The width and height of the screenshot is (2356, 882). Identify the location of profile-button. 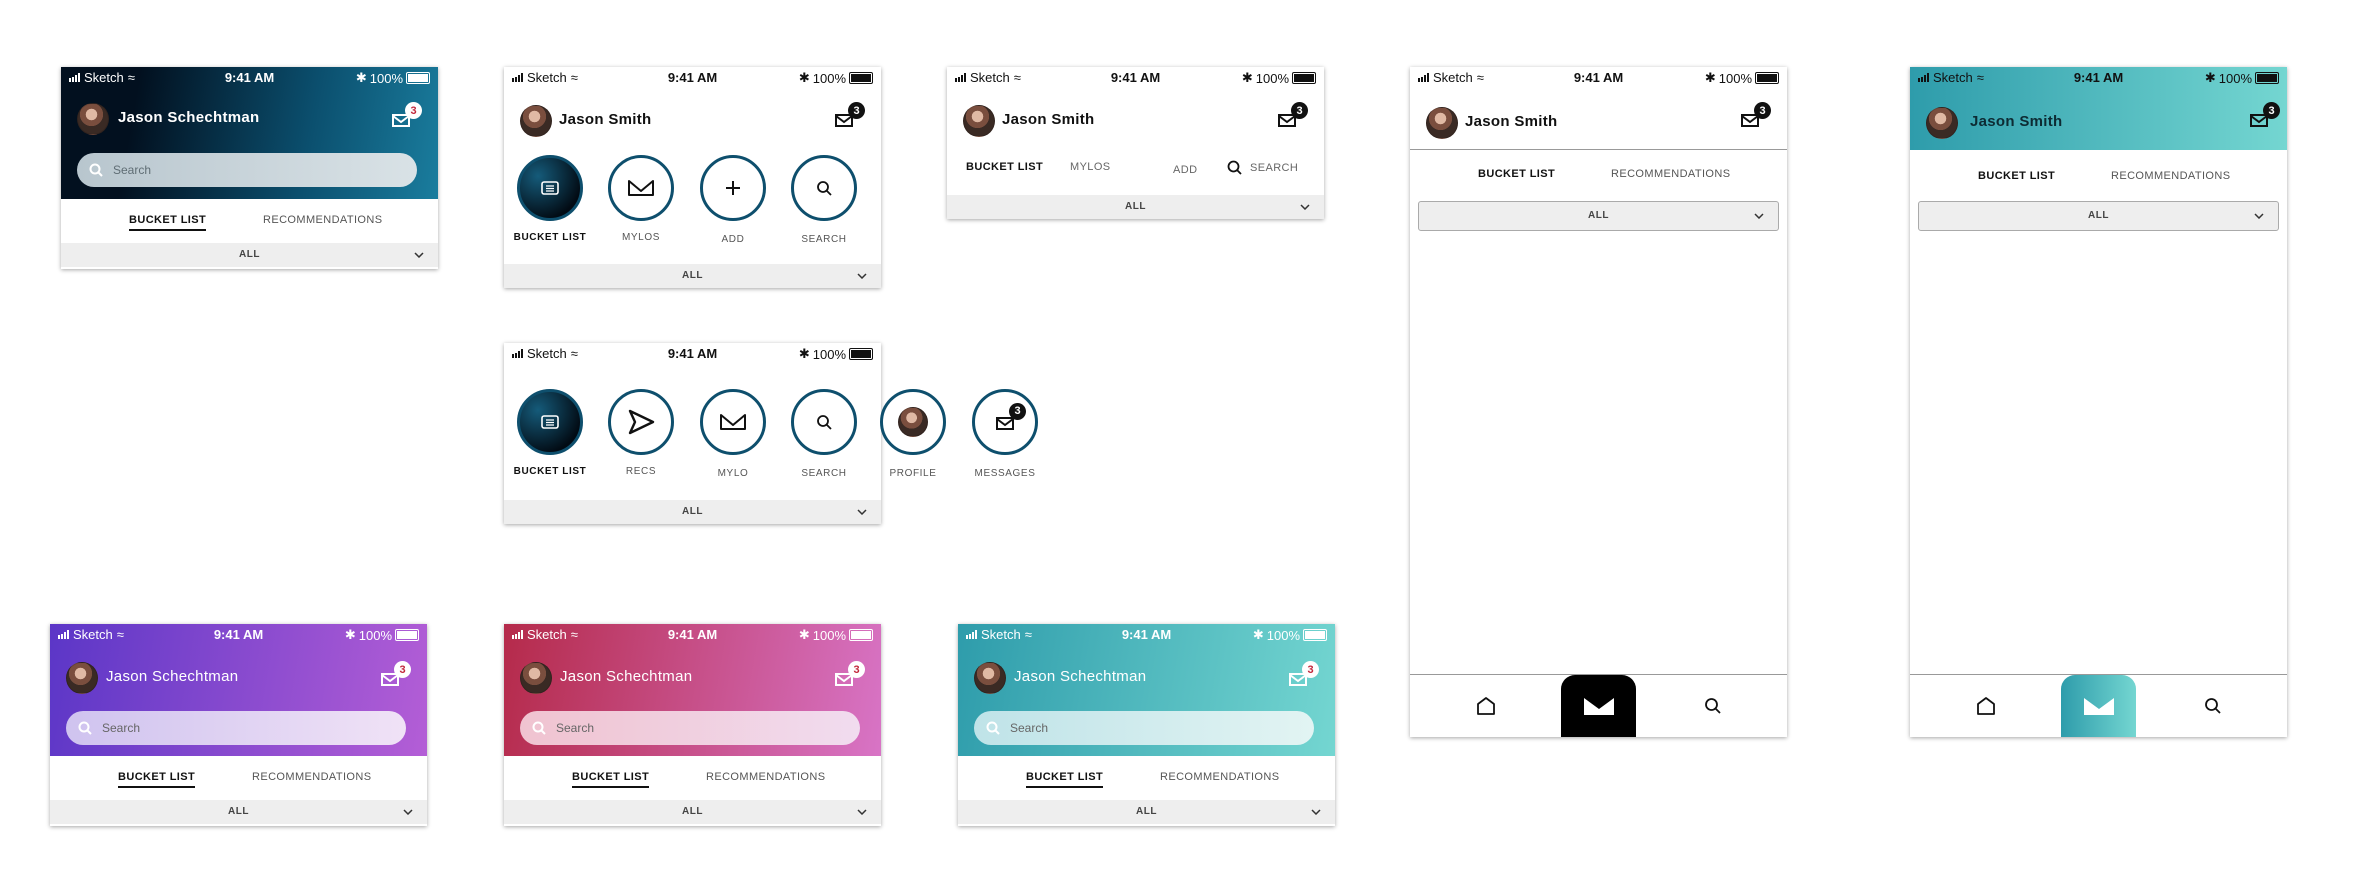
(913, 422).